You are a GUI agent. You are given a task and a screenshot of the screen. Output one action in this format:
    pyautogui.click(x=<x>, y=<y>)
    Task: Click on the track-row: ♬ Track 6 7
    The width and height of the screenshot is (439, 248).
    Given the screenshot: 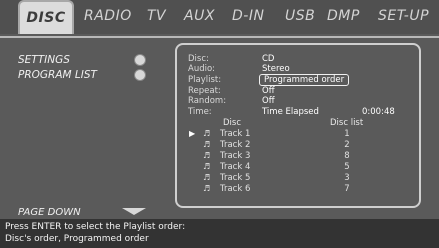 What is the action you would take?
    pyautogui.click(x=299, y=189)
    